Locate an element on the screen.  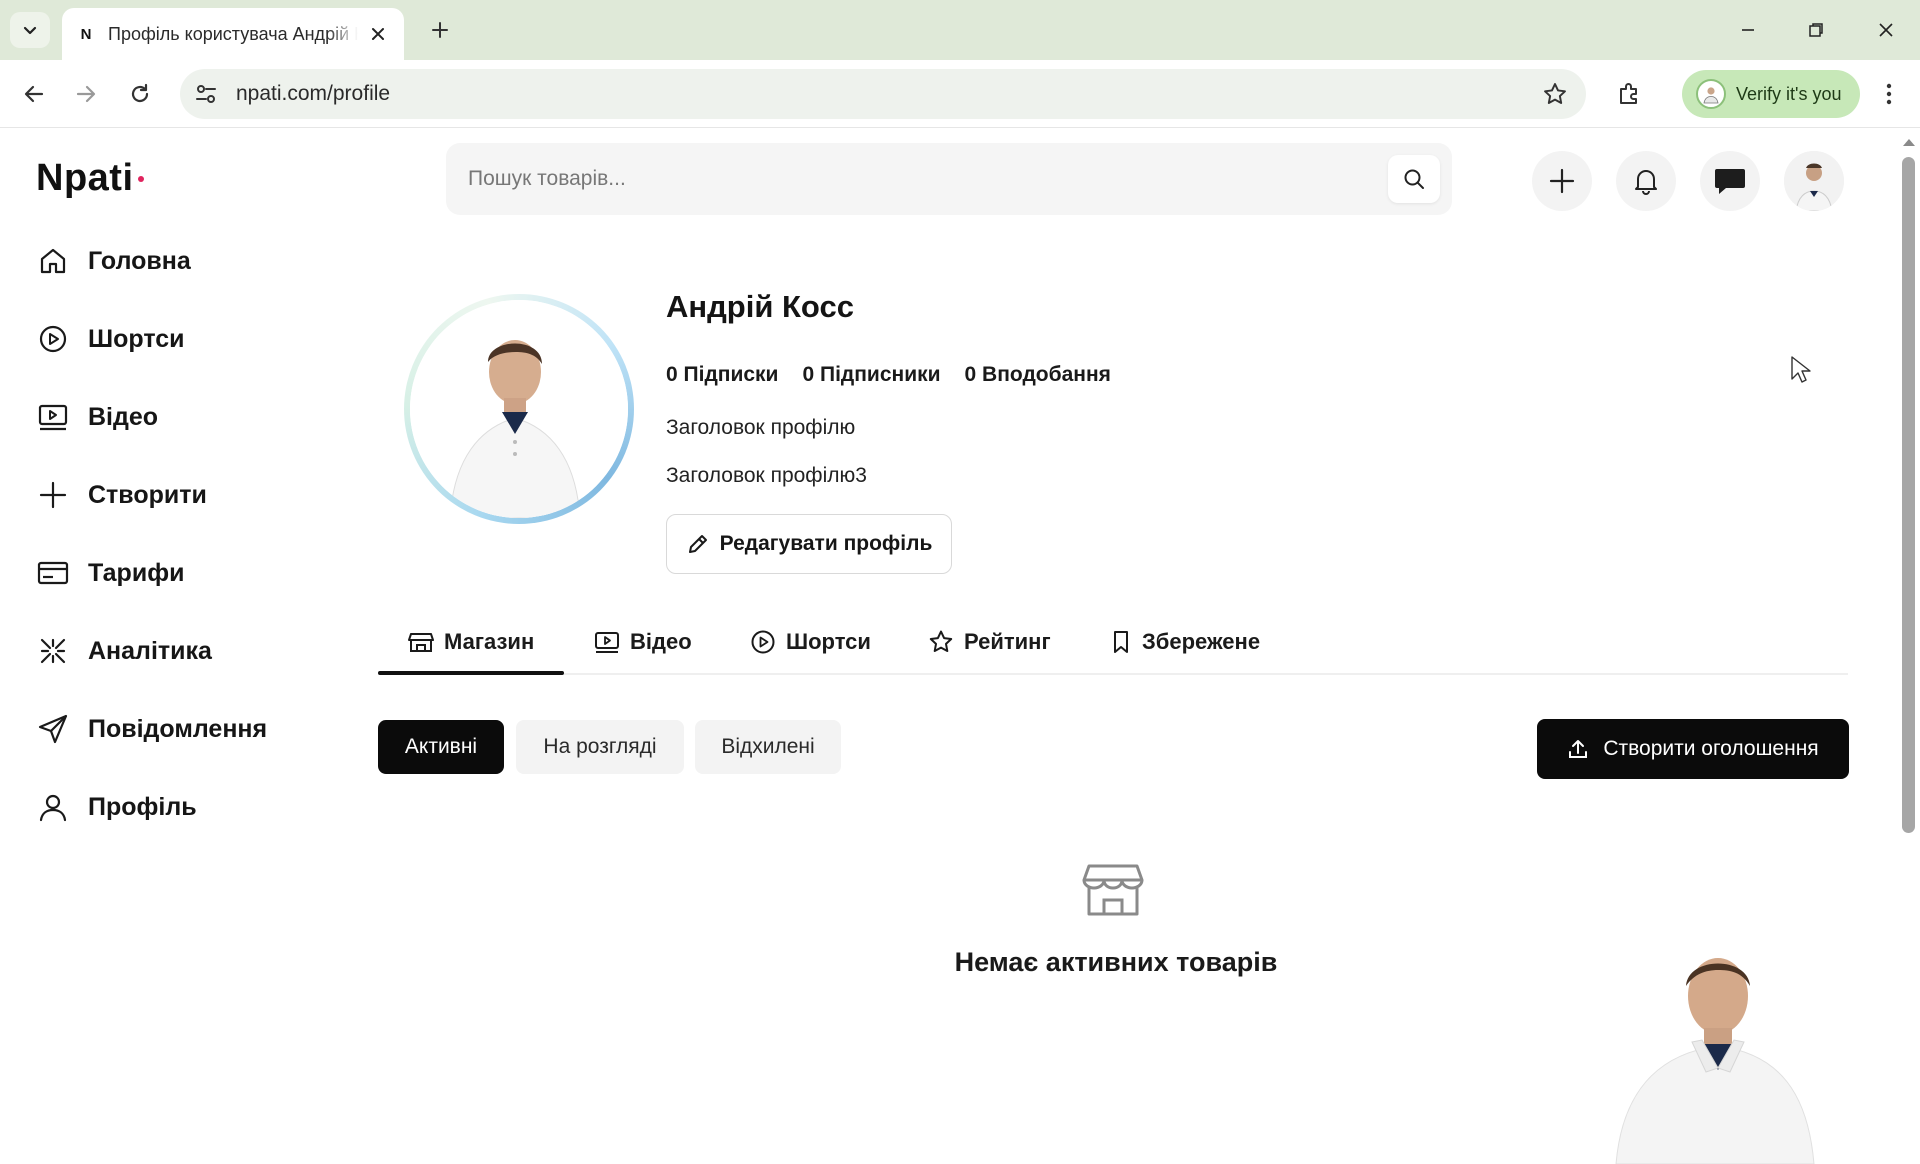
analytics-icon is located at coordinates (53, 651).